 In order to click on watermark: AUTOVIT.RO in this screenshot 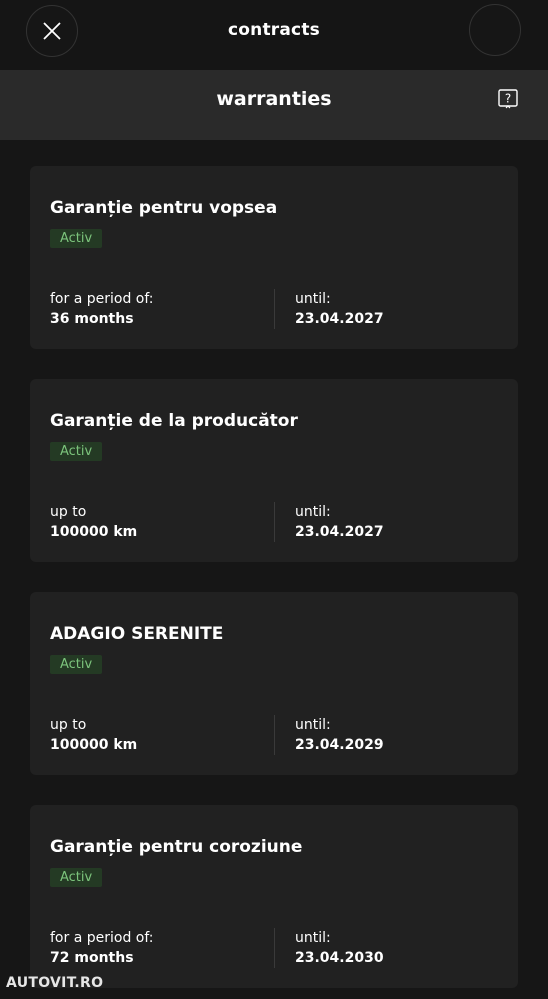, I will do `click(55, 983)`.